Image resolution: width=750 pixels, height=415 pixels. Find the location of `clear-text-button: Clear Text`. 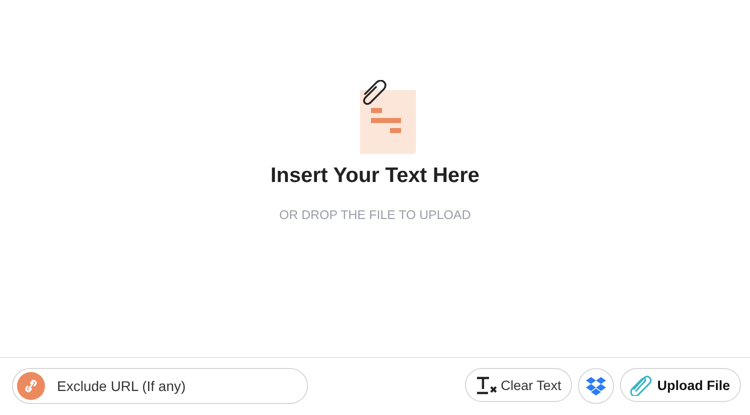

clear-text-button: Clear Text is located at coordinates (518, 385).